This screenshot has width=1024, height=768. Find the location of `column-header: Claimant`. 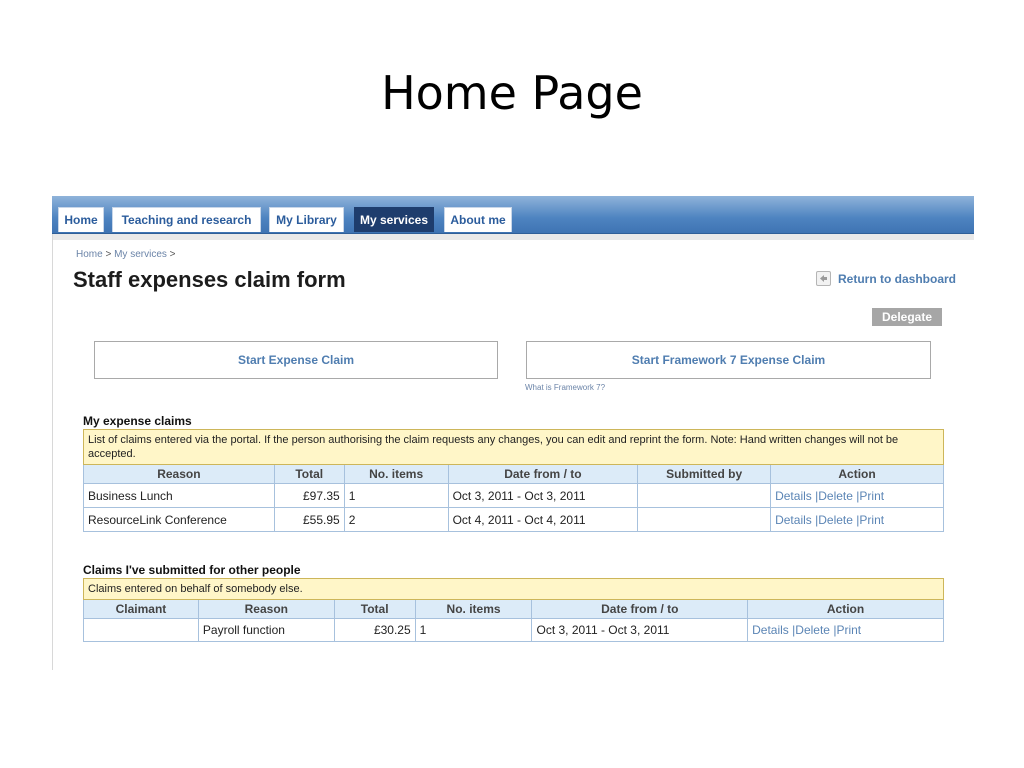

column-header: Claimant is located at coordinates (141, 609).